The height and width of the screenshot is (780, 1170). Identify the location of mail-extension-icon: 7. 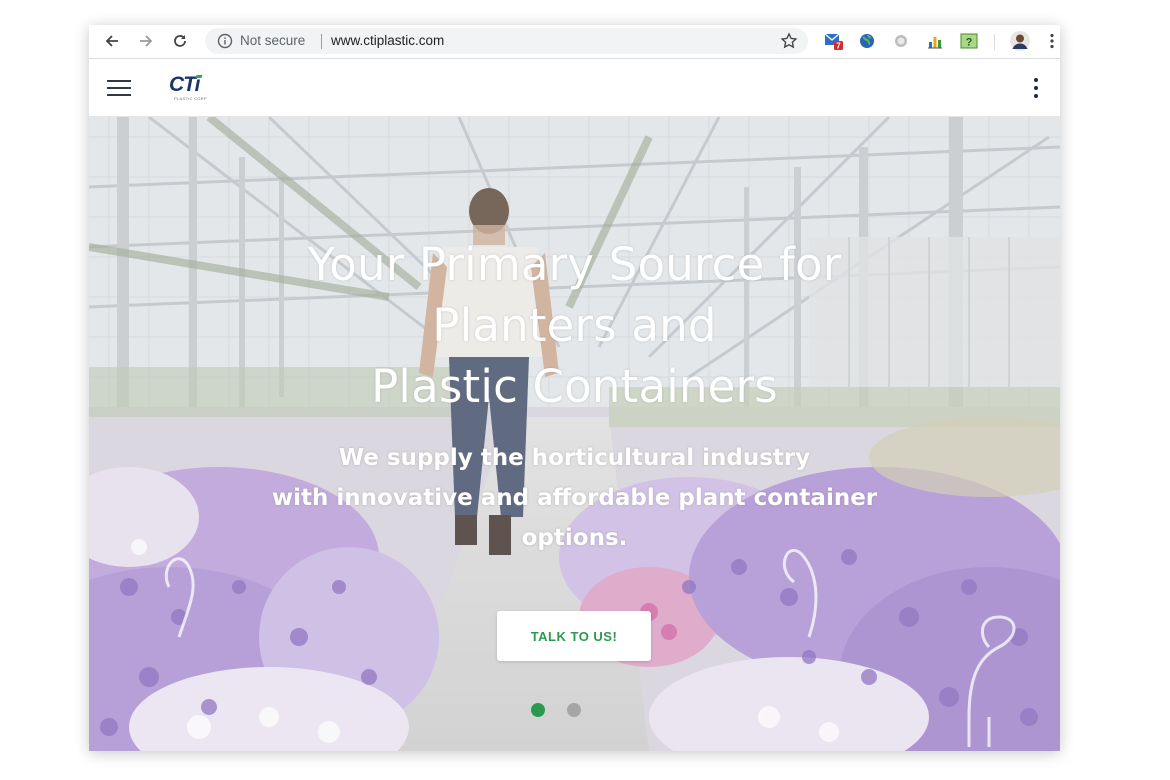
(834, 41).